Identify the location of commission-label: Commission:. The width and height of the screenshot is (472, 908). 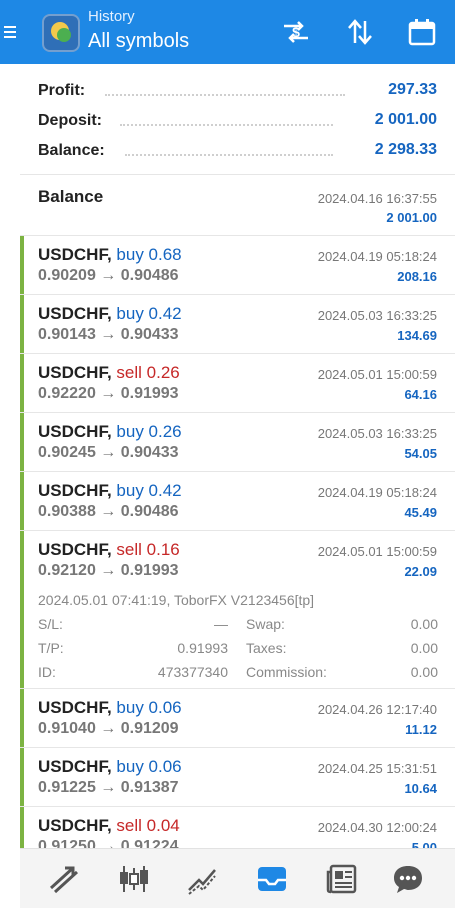
(286, 672).